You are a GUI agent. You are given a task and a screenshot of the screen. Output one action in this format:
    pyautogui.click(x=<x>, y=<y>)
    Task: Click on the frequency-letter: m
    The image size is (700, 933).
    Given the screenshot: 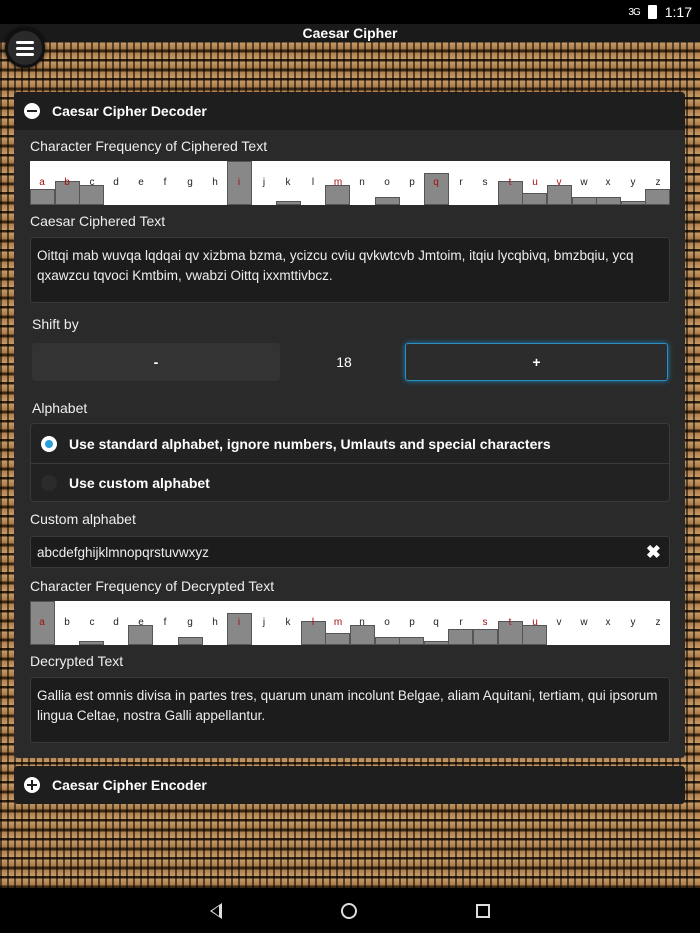 What is the action you would take?
    pyautogui.click(x=338, y=182)
    